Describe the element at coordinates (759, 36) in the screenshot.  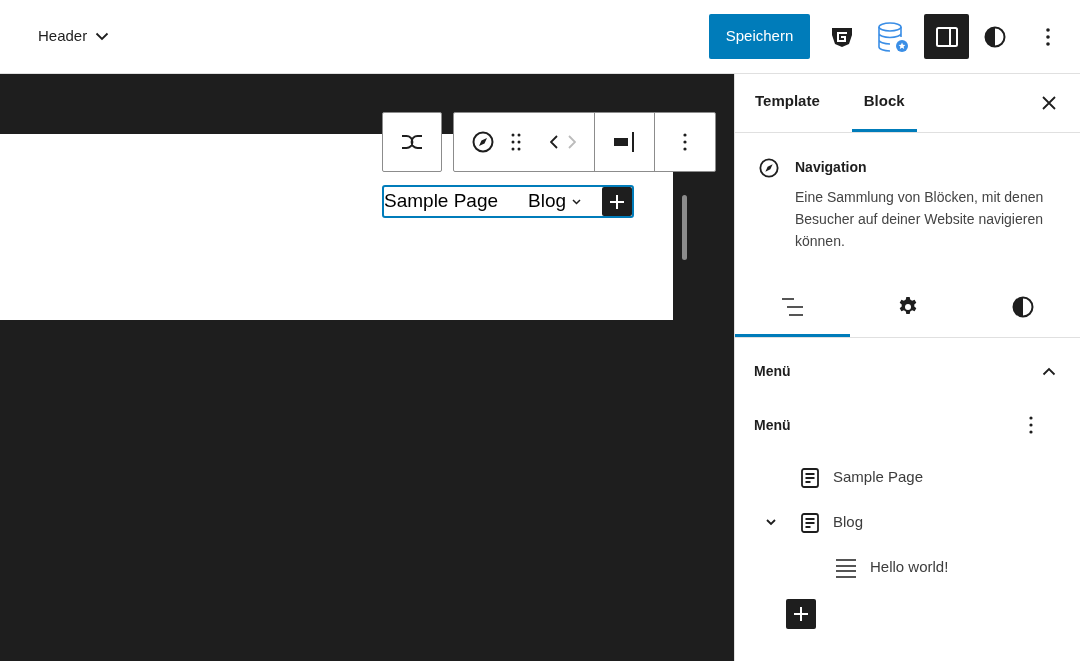
I see `save-button: Speichern` at that location.